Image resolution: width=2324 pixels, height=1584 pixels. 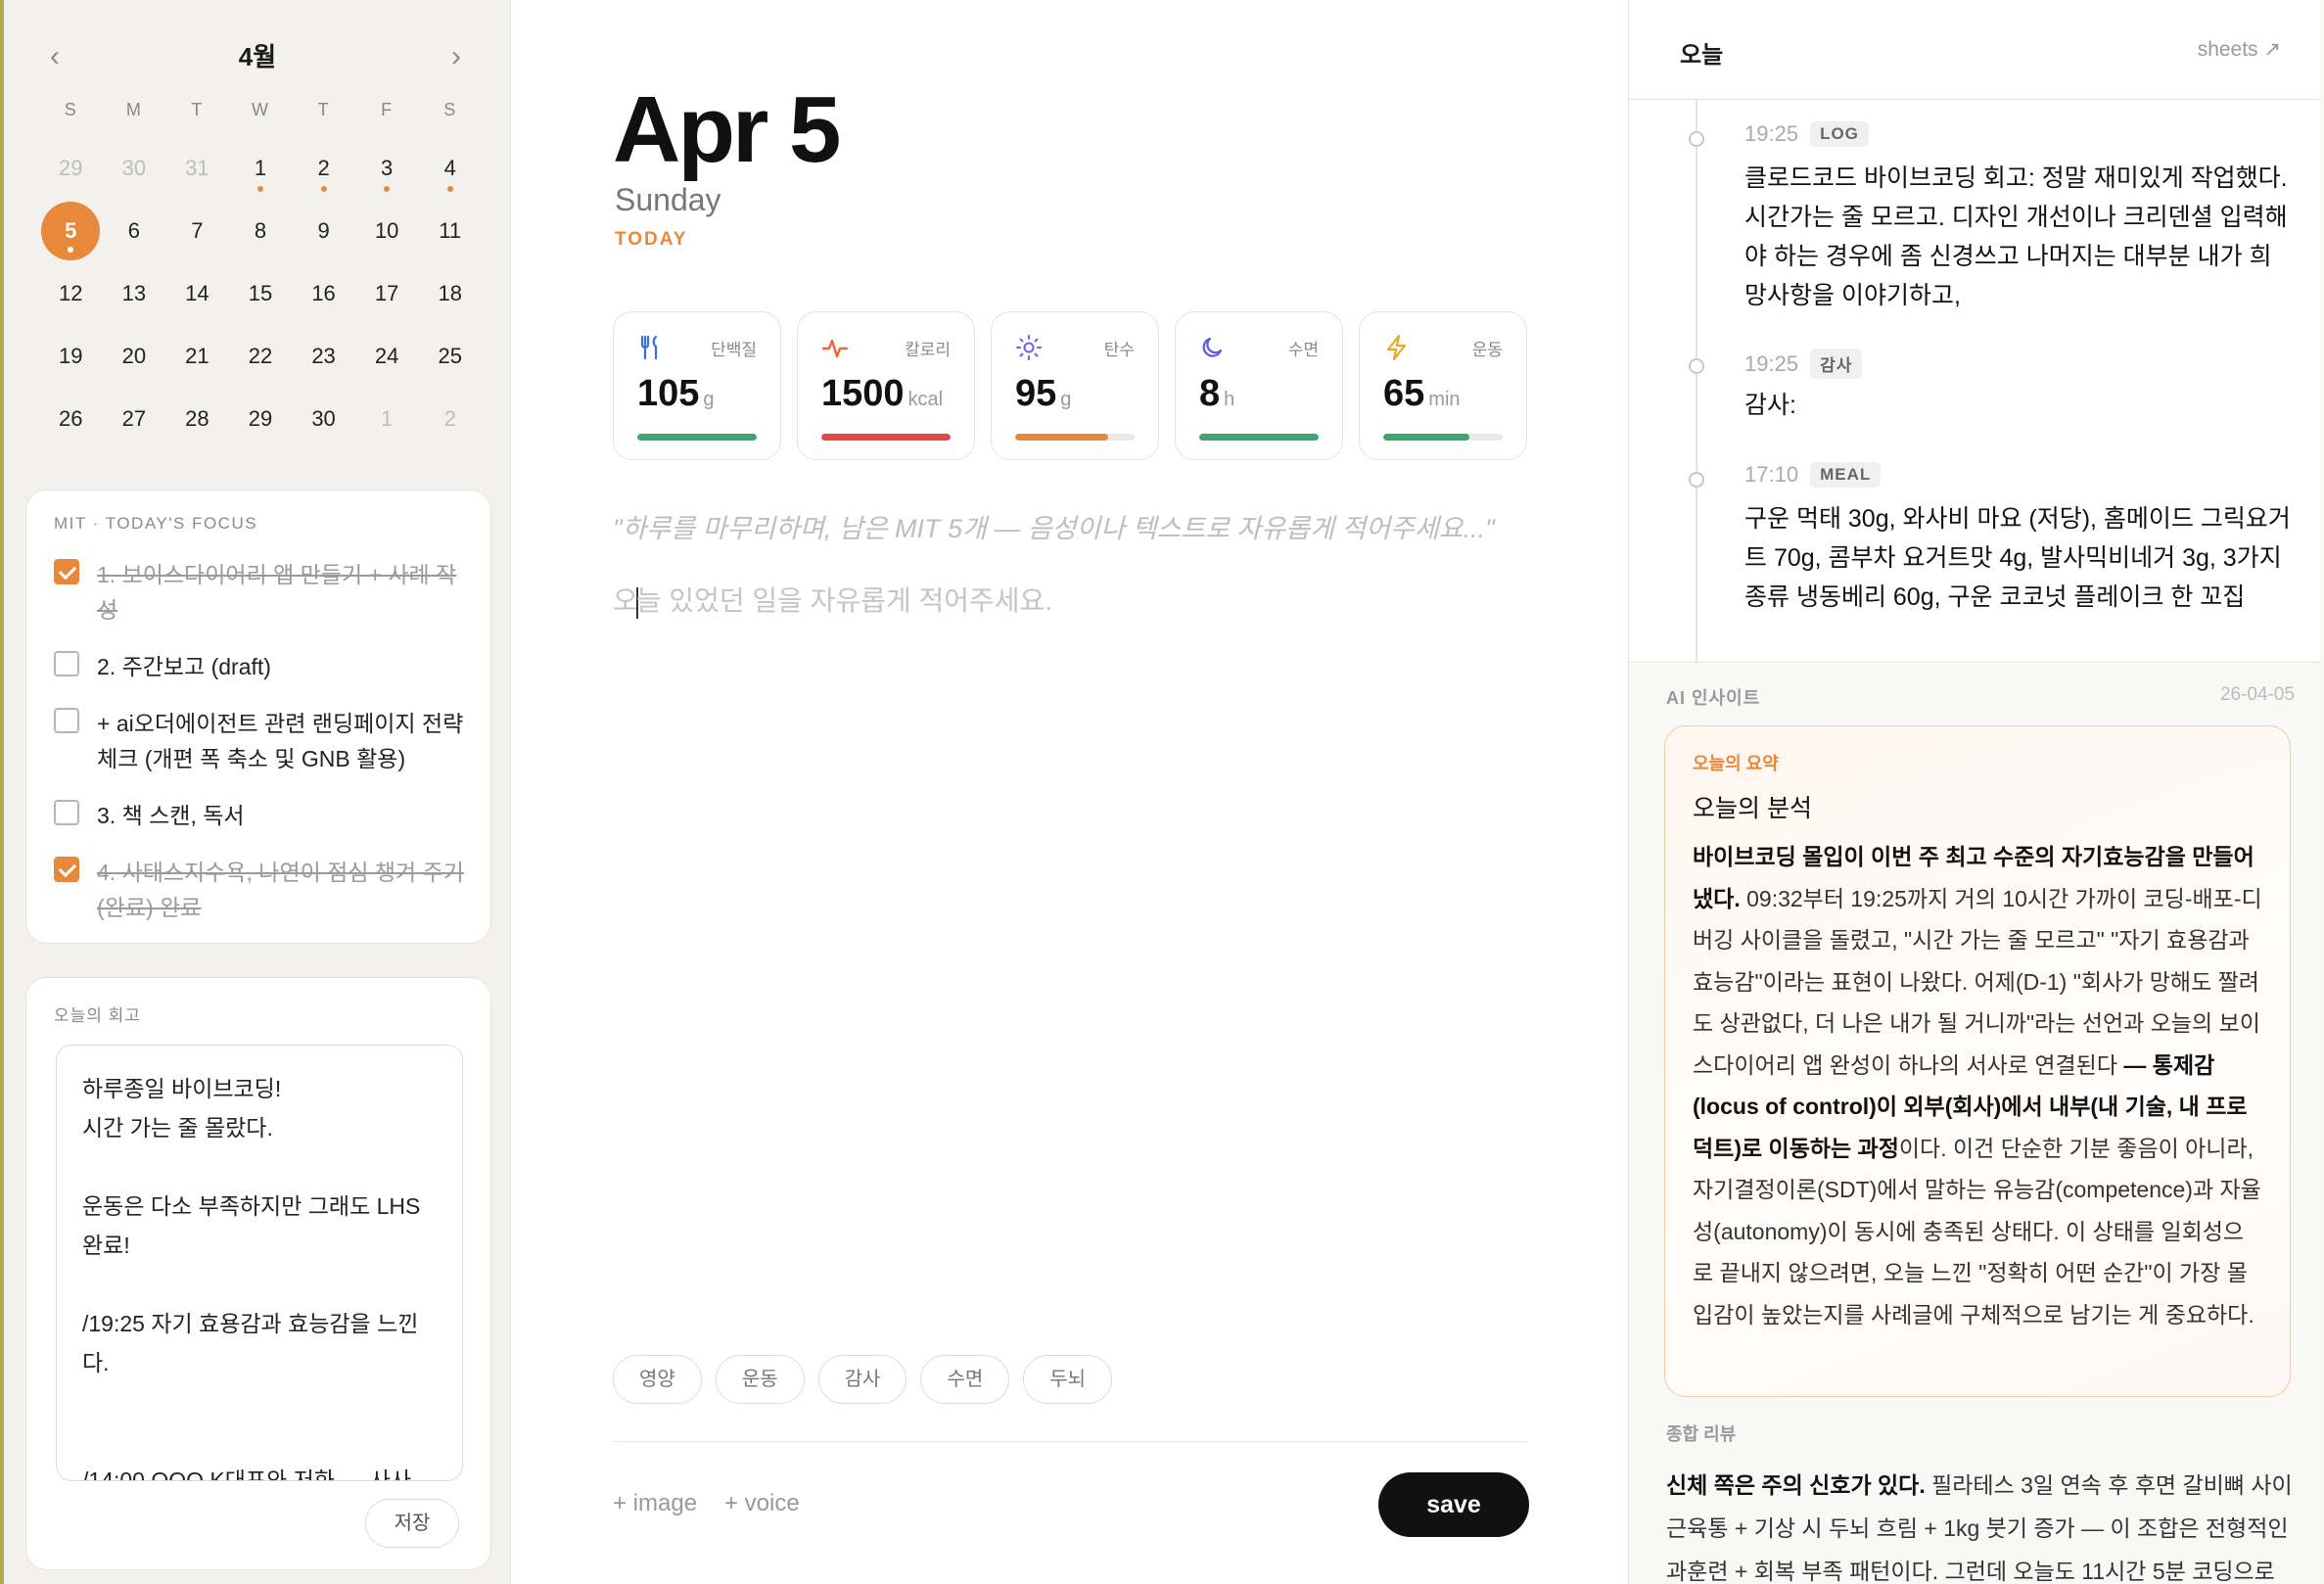 What do you see at coordinates (197, 293) in the screenshot?
I see `calendar-day: 14` at bounding box center [197, 293].